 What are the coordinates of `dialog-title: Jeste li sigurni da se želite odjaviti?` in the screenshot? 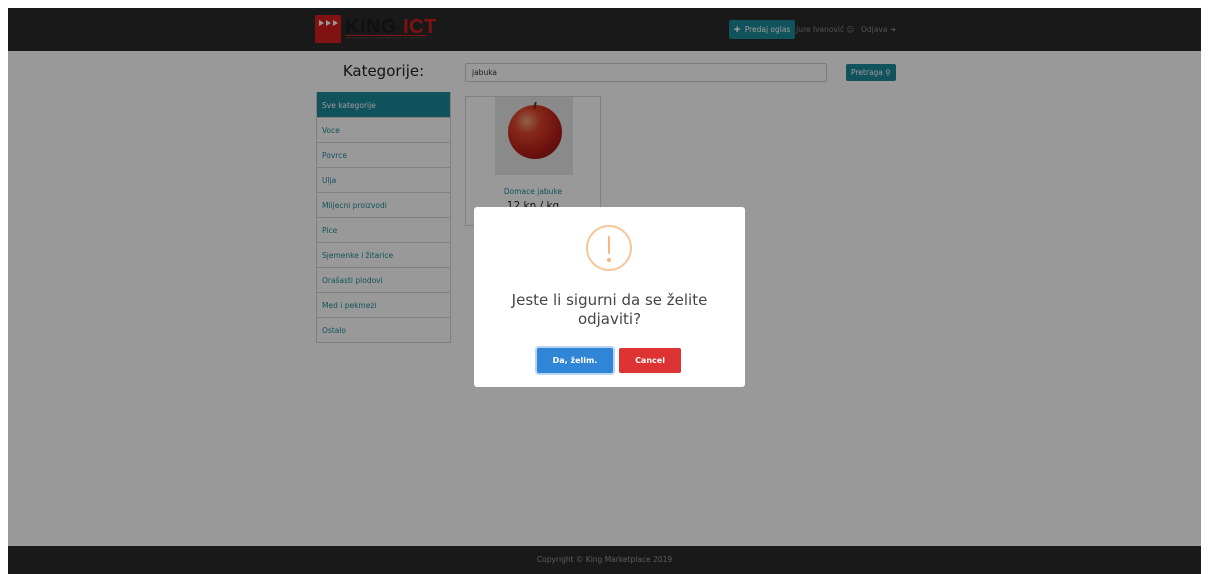 It's located at (609, 309).